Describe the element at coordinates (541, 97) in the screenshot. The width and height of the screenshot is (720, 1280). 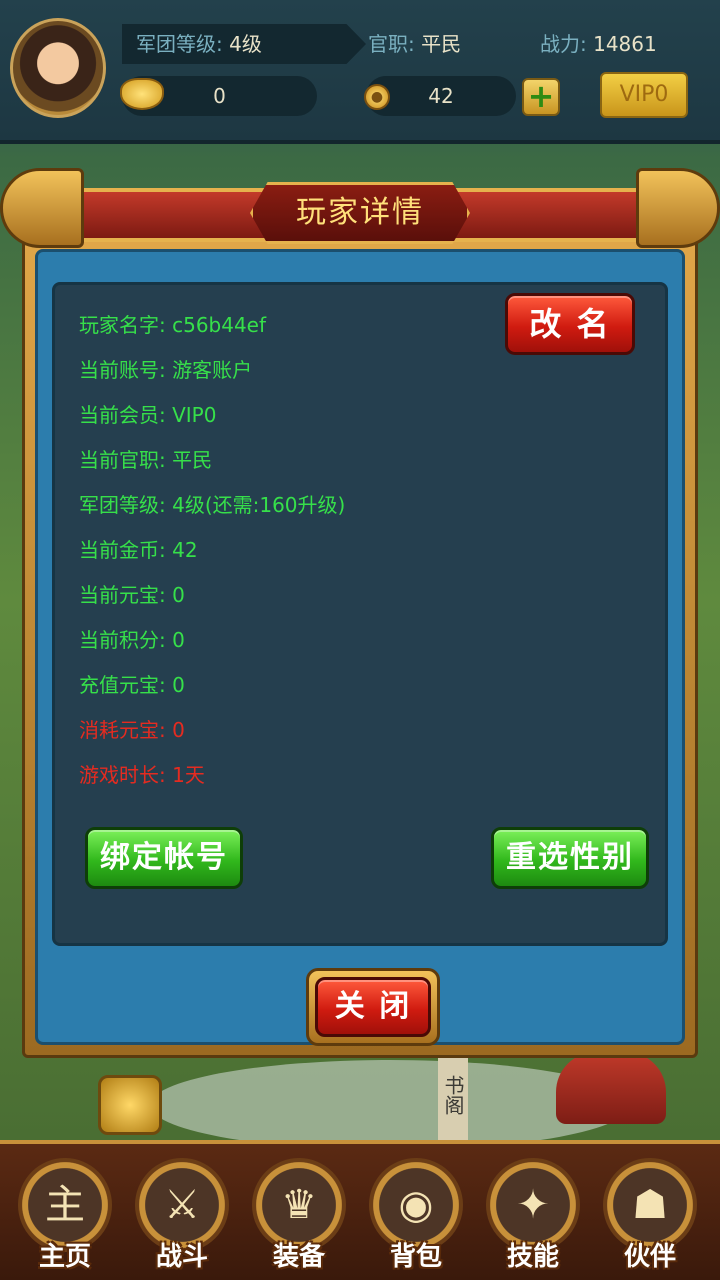
I see `add-gold-button: +` at that location.